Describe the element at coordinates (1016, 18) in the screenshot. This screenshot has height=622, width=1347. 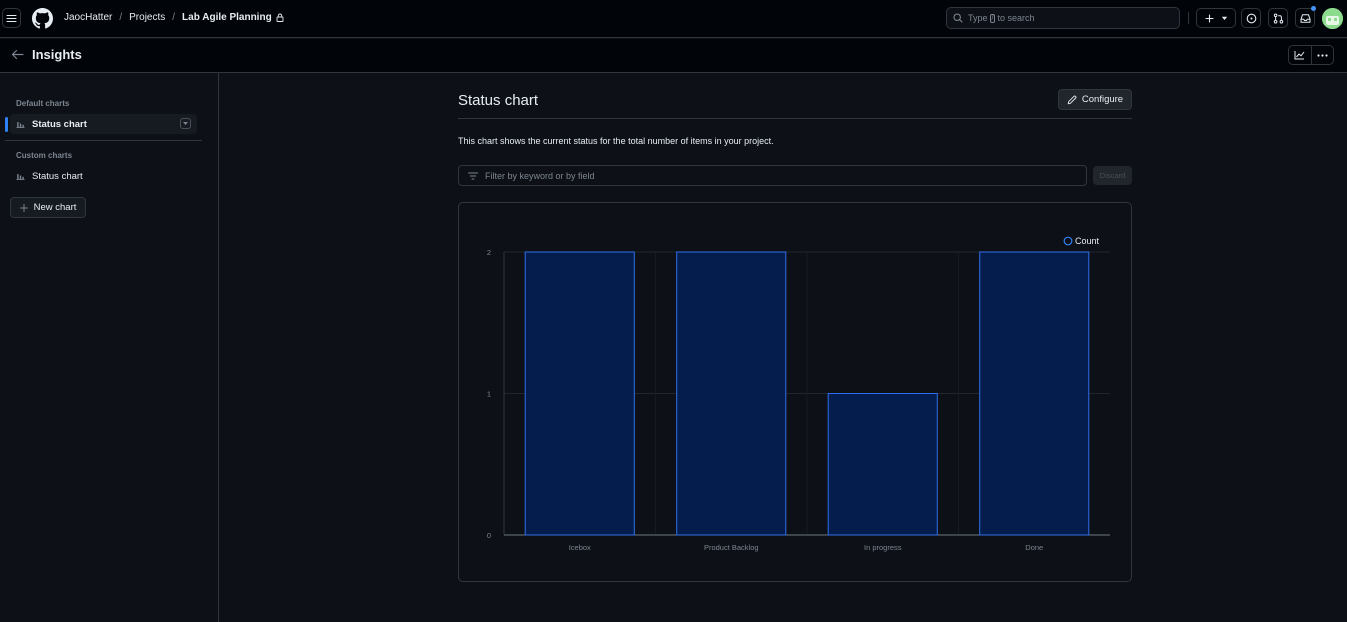
I see `search-suffix: to search` at that location.